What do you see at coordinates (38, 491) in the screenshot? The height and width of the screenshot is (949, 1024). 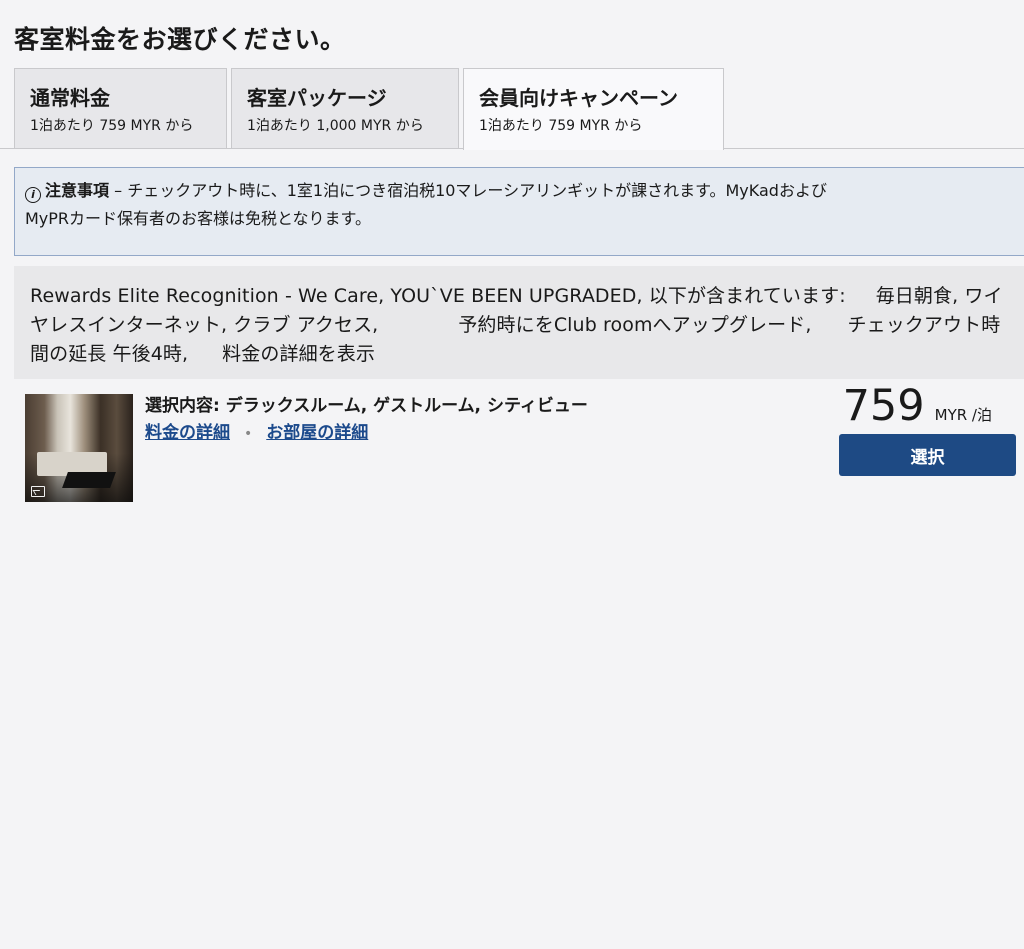 I see `photo-gallery-icon` at bounding box center [38, 491].